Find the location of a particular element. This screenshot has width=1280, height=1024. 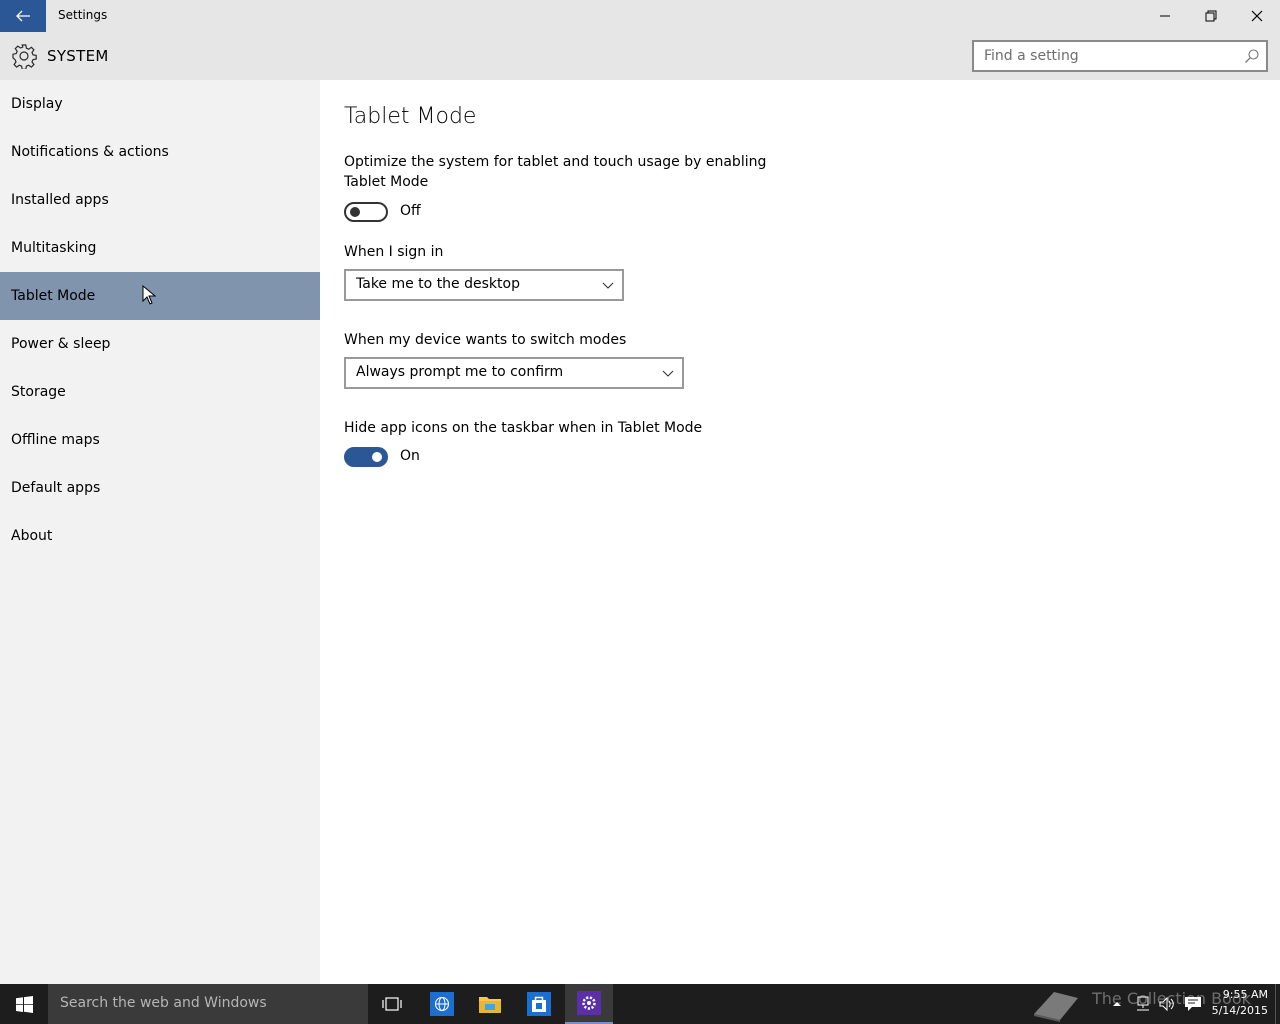

task-view-icon is located at coordinates (392, 1004).